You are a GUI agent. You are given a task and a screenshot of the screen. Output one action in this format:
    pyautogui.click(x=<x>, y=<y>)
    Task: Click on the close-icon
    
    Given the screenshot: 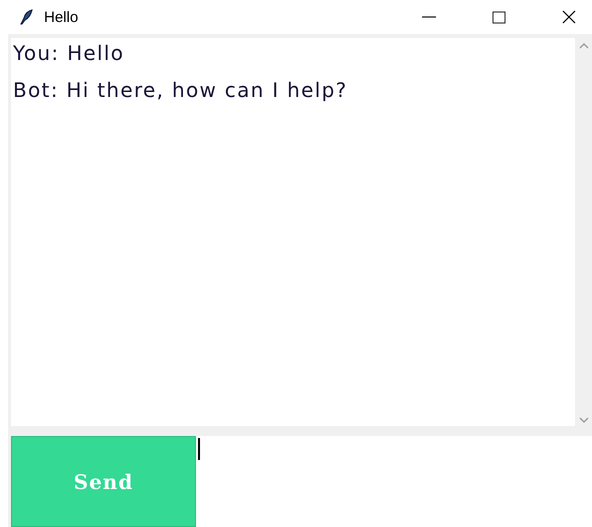 What is the action you would take?
    pyautogui.click(x=569, y=17)
    